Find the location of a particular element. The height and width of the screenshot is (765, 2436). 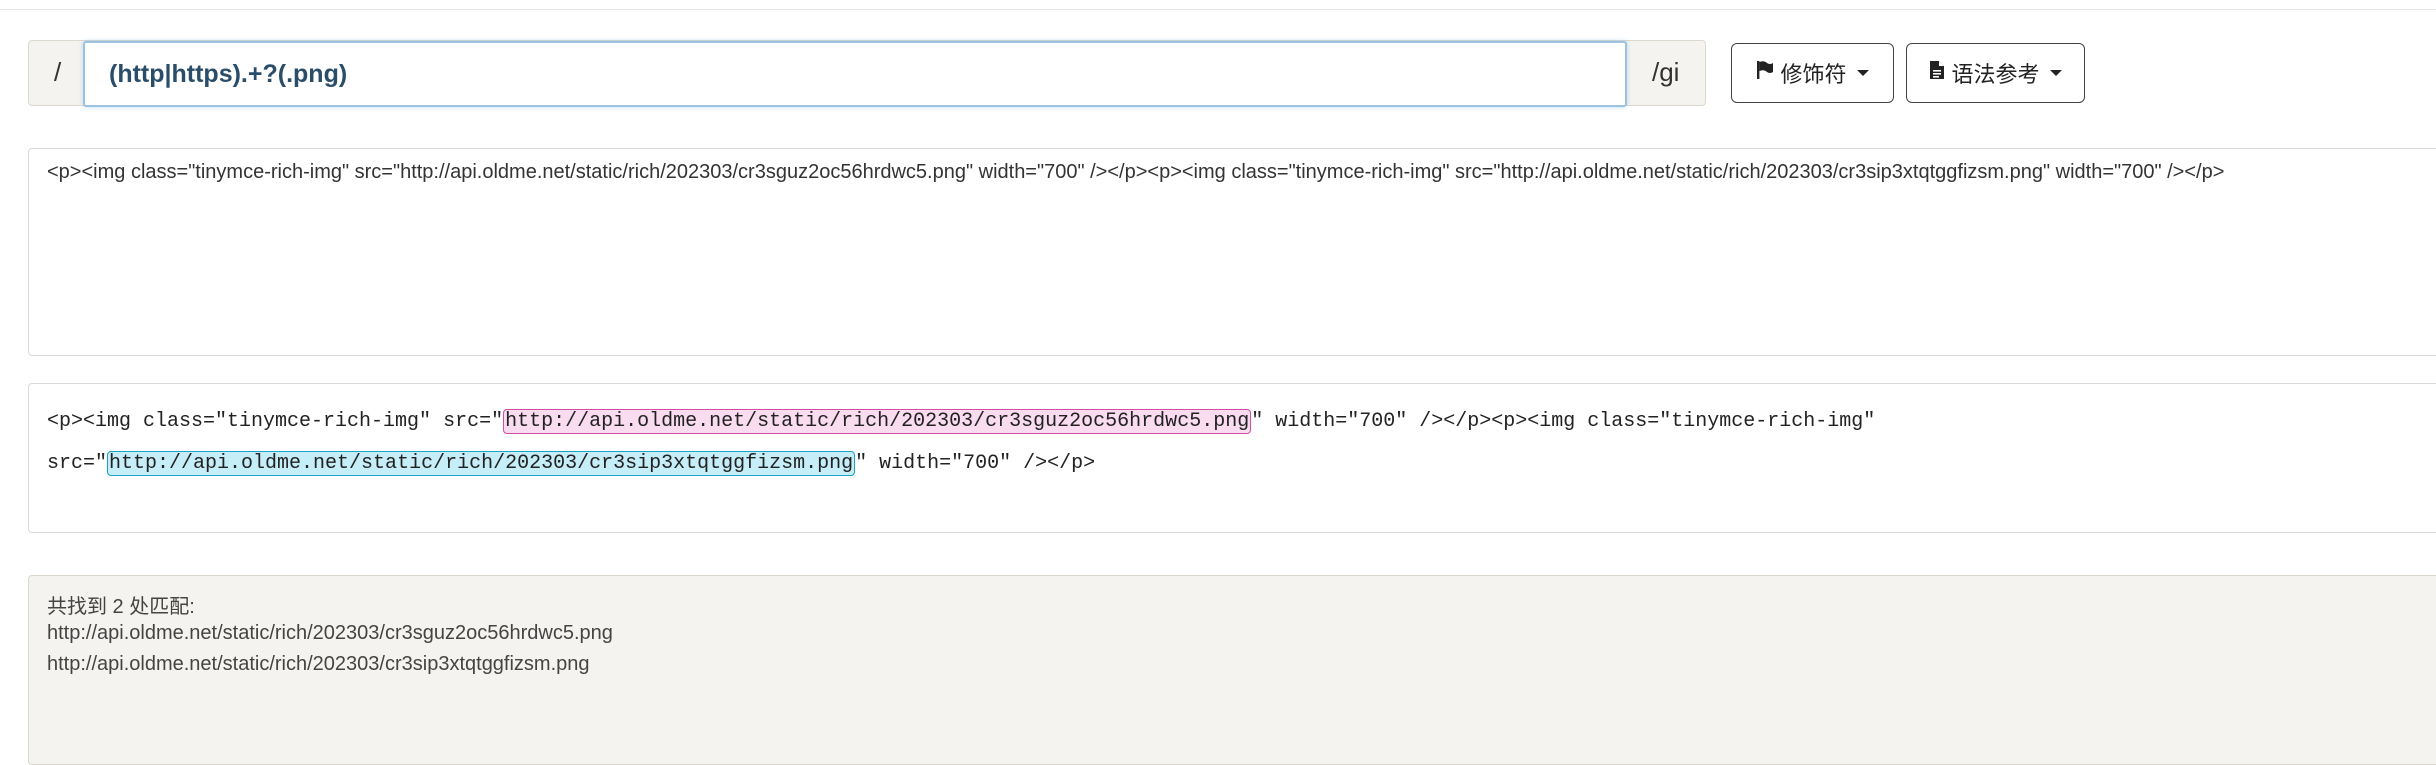

top-divider is located at coordinates (1218, 9).